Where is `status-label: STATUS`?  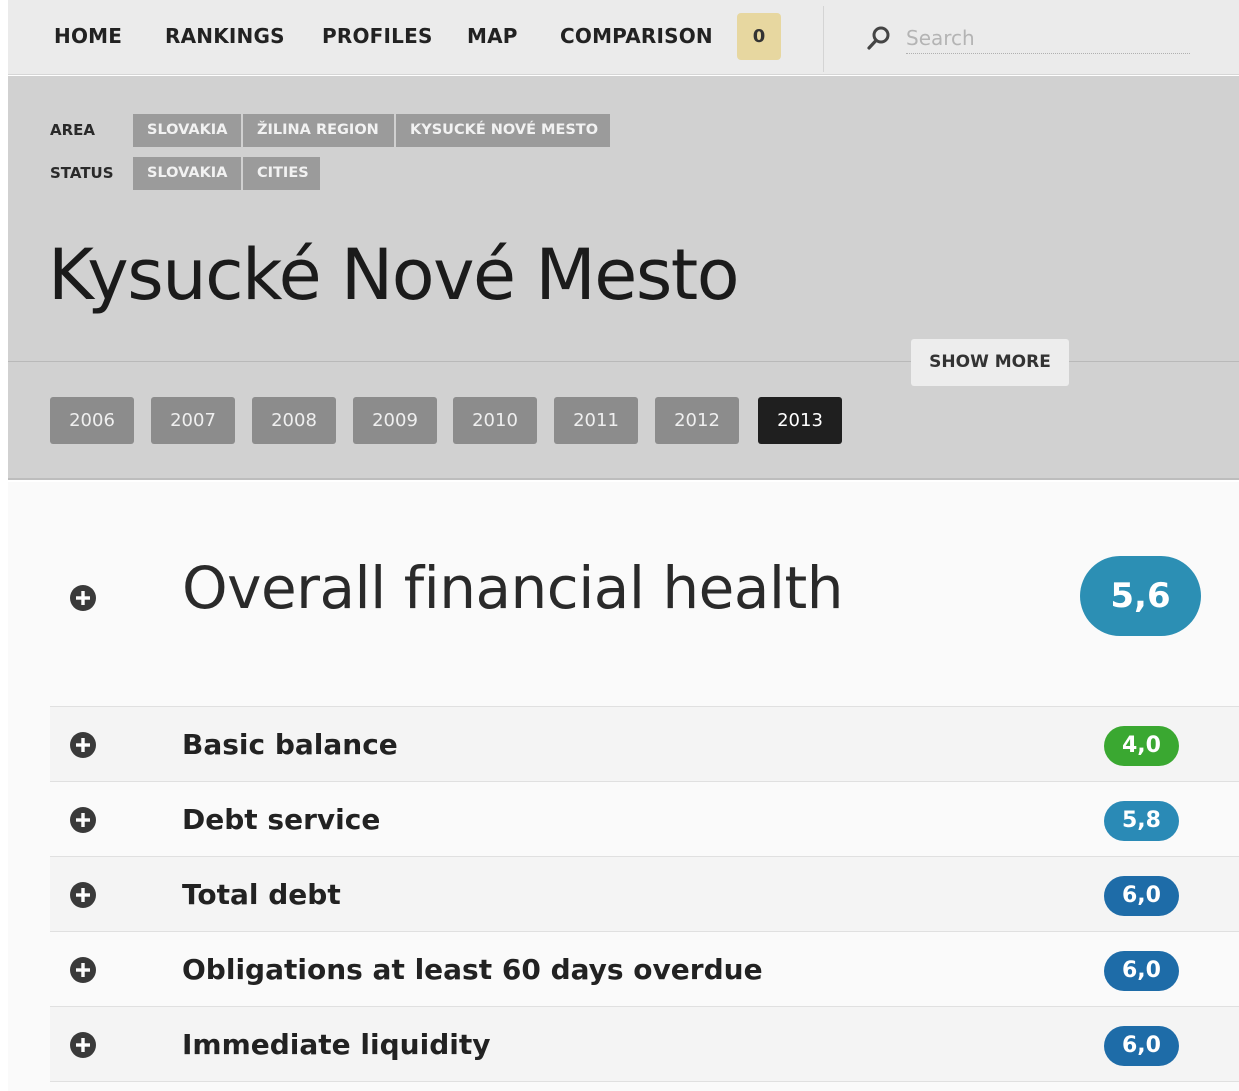 status-label: STATUS is located at coordinates (82, 173).